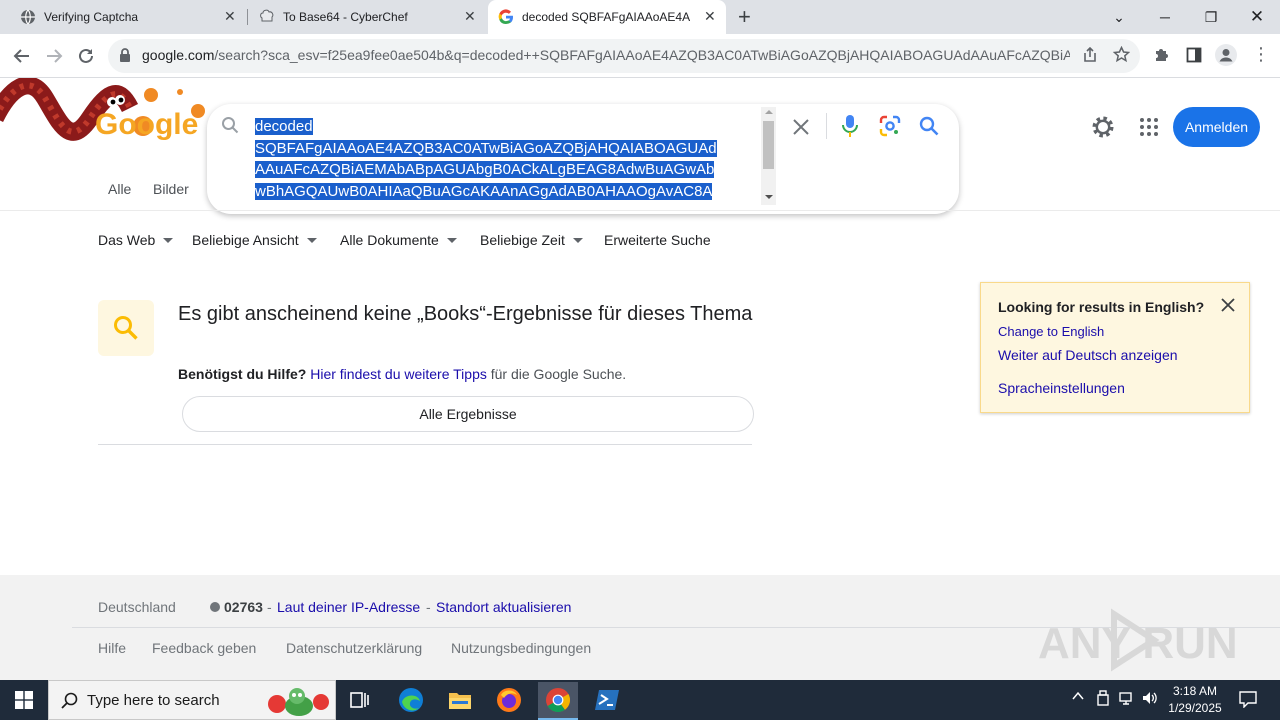  What do you see at coordinates (1138, 639) in the screenshot?
I see `anyrun-watermark: ANY RUN` at bounding box center [1138, 639].